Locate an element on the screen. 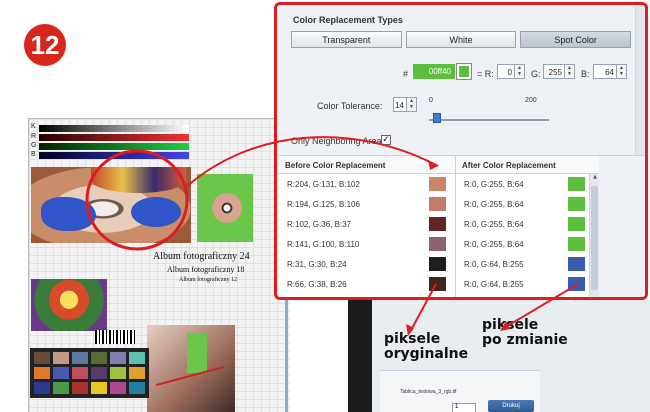 Image resolution: width=650 pixels, height=412 pixels. before-header: Before Color Replacement is located at coordinates (367, 165).